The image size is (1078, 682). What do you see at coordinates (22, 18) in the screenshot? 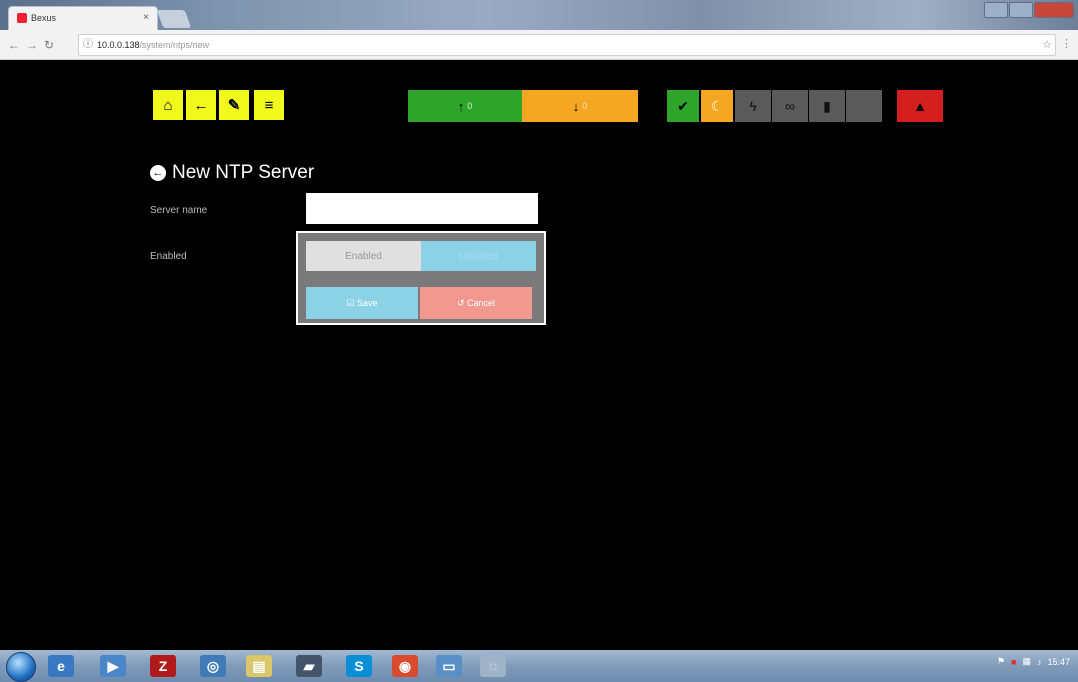
I see `favicon-icon` at bounding box center [22, 18].